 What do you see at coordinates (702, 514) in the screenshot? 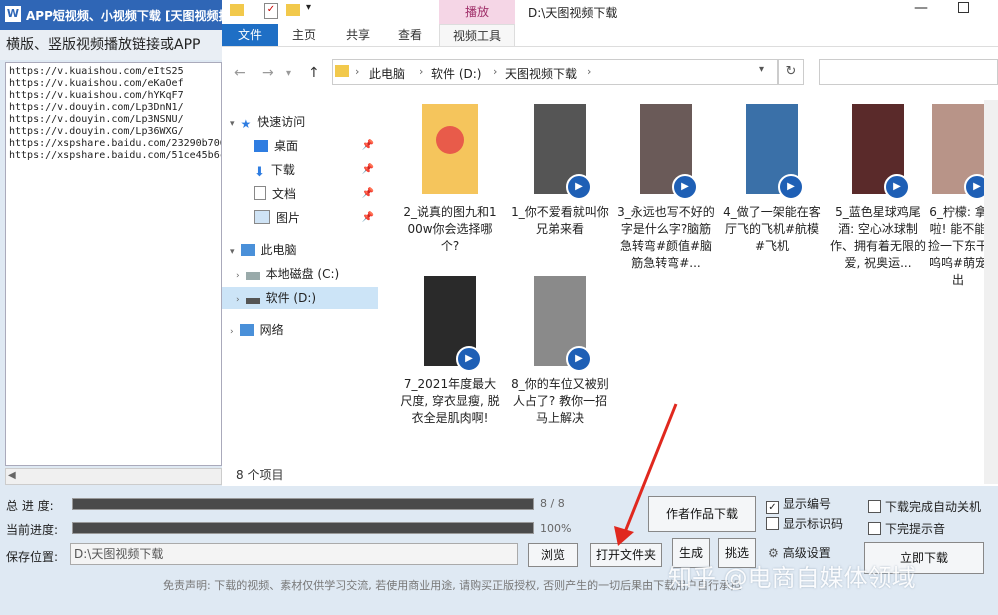
I see `author-works-download-button: 作者作品下载` at bounding box center [702, 514].